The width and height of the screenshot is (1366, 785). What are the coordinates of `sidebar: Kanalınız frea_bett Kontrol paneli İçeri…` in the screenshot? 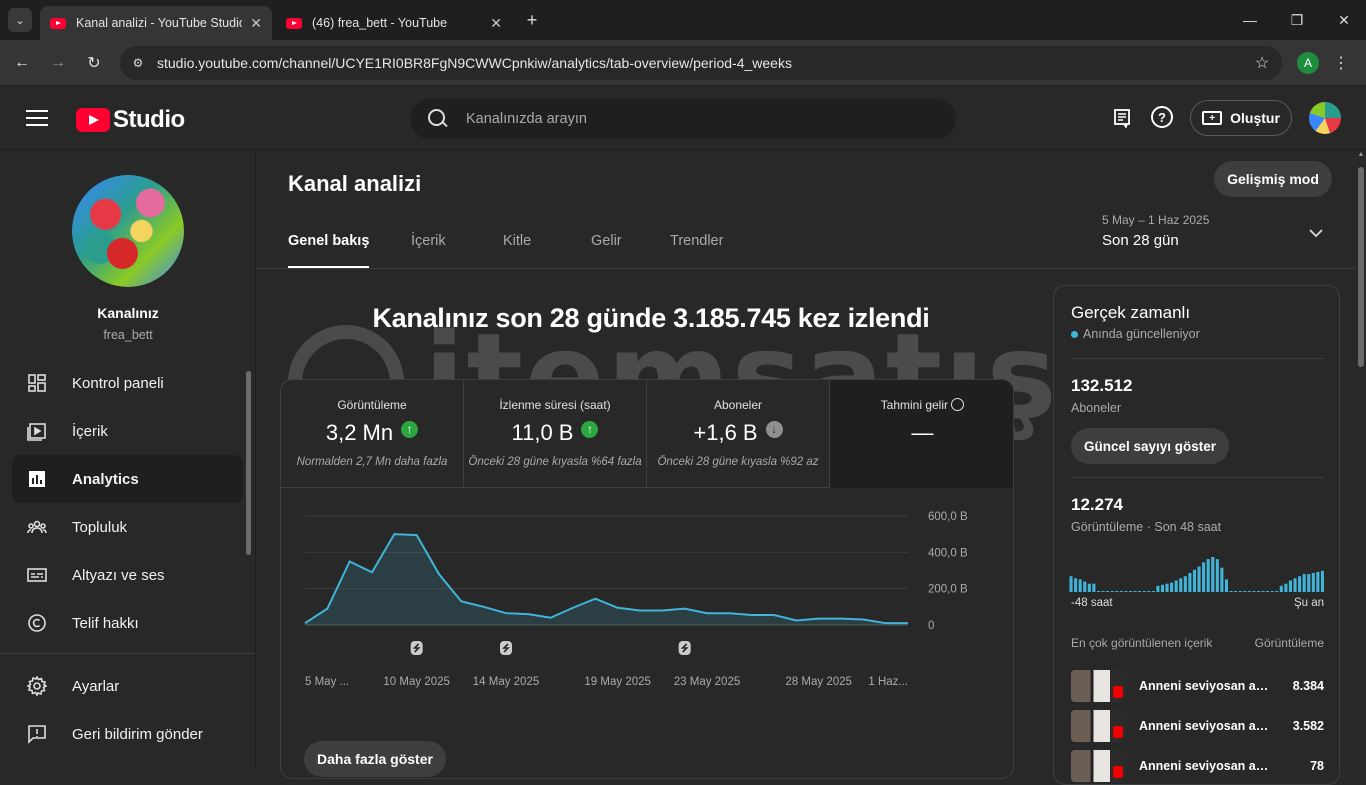 It's located at (128, 459).